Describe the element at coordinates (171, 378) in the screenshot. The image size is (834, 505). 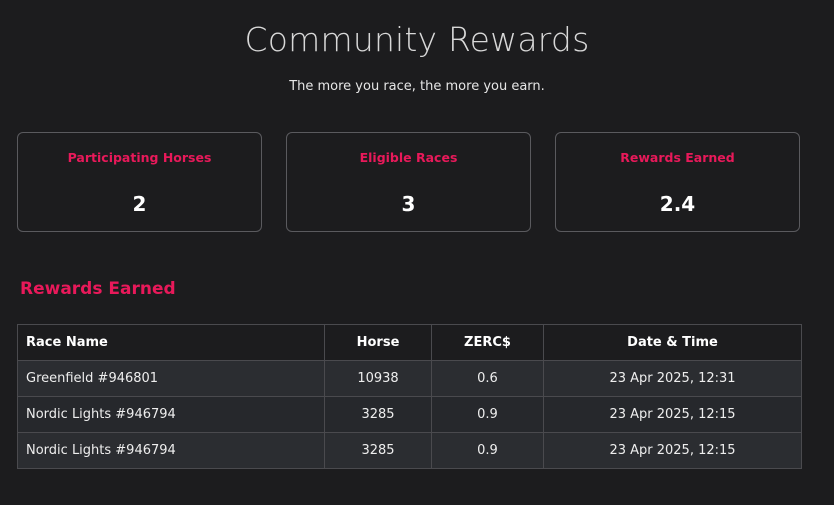
I see `race-name-cell: Greenfield #946801` at that location.